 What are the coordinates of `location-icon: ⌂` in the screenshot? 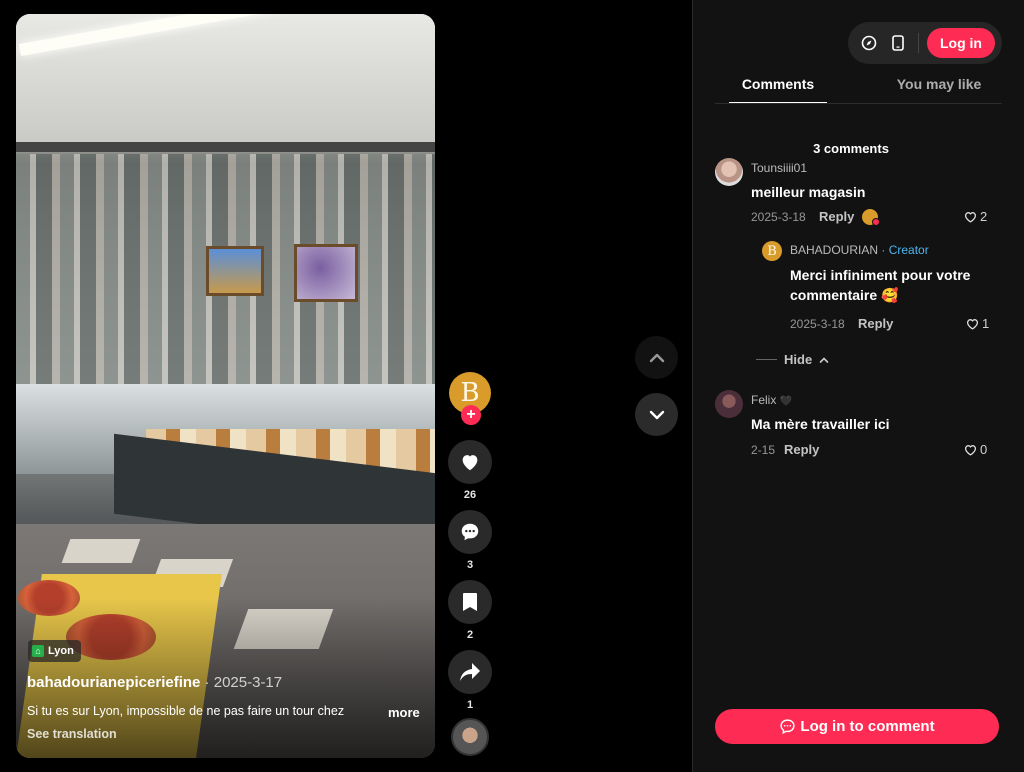 It's located at (38, 651).